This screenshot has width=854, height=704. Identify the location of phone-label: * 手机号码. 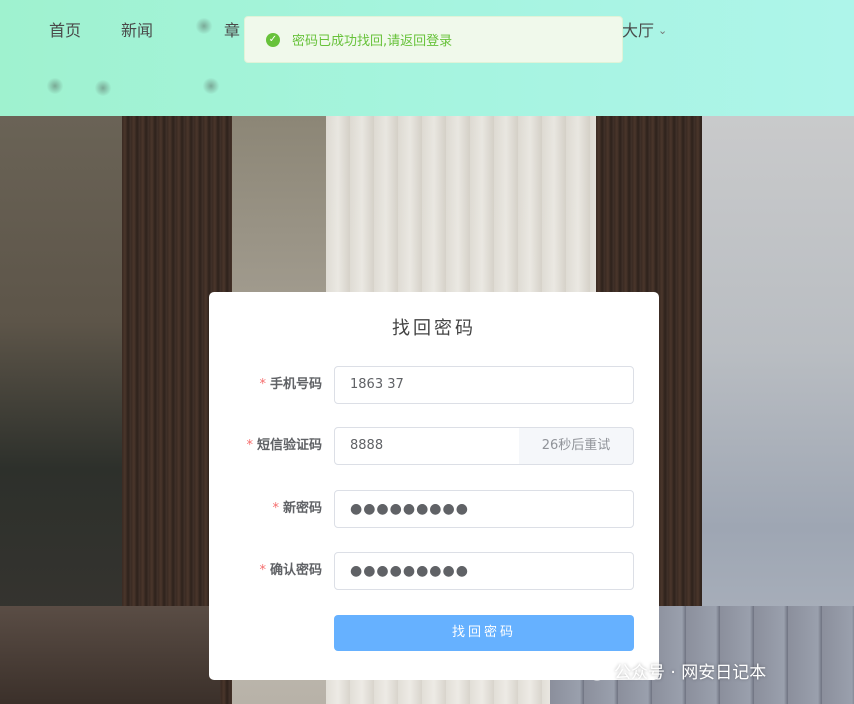
(290, 385).